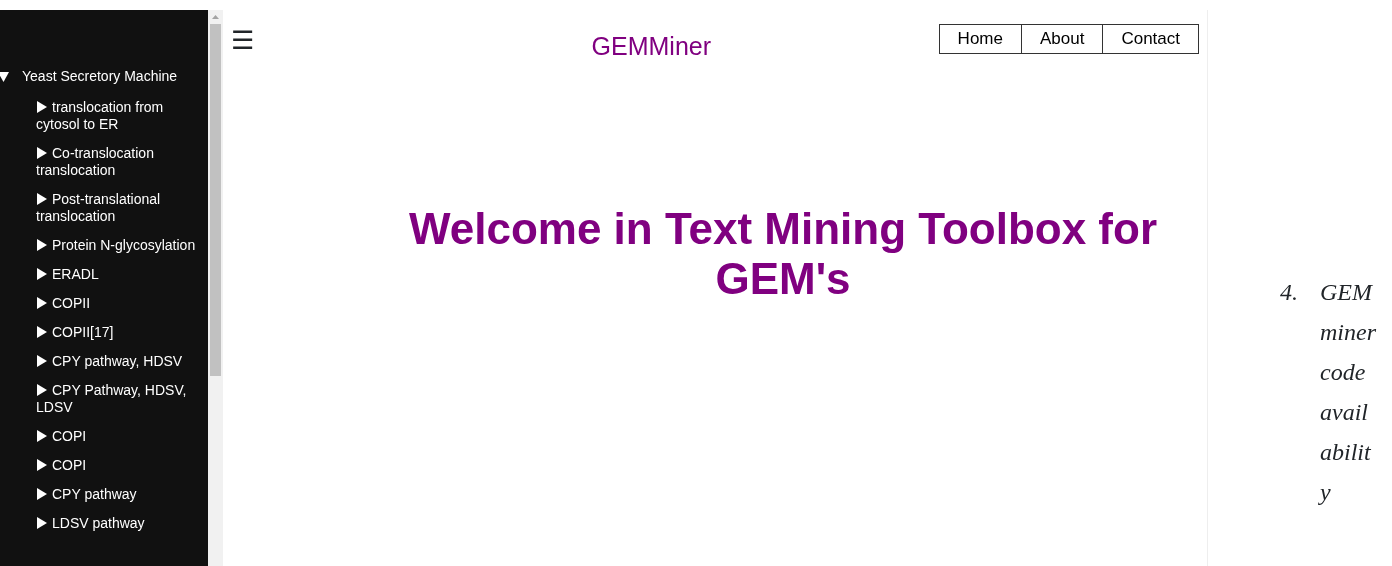 This screenshot has width=1392, height=566. What do you see at coordinates (104, 303) in the screenshot?
I see `tree-item: COPII` at bounding box center [104, 303].